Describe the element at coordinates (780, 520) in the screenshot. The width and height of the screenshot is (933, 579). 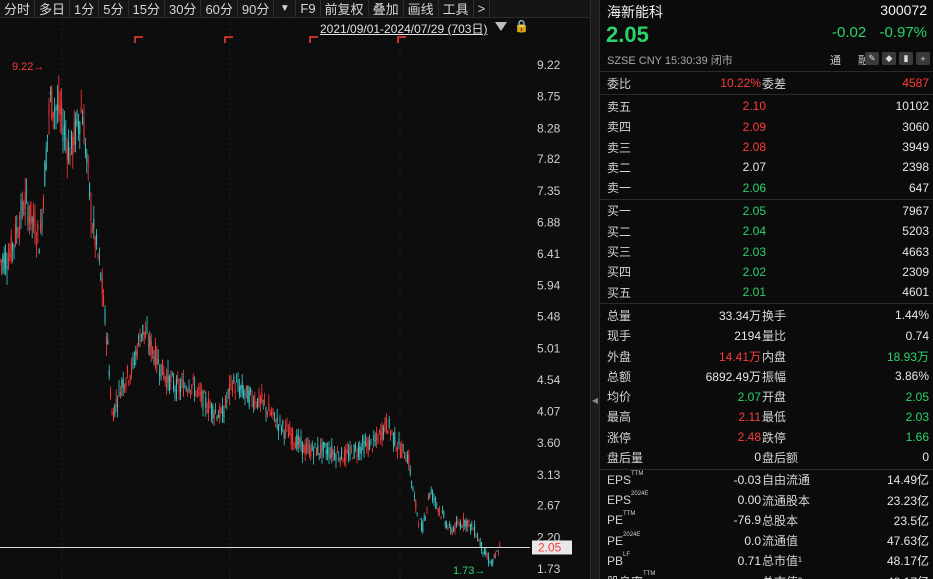
I see `fund-label-2: 总股本` at that location.